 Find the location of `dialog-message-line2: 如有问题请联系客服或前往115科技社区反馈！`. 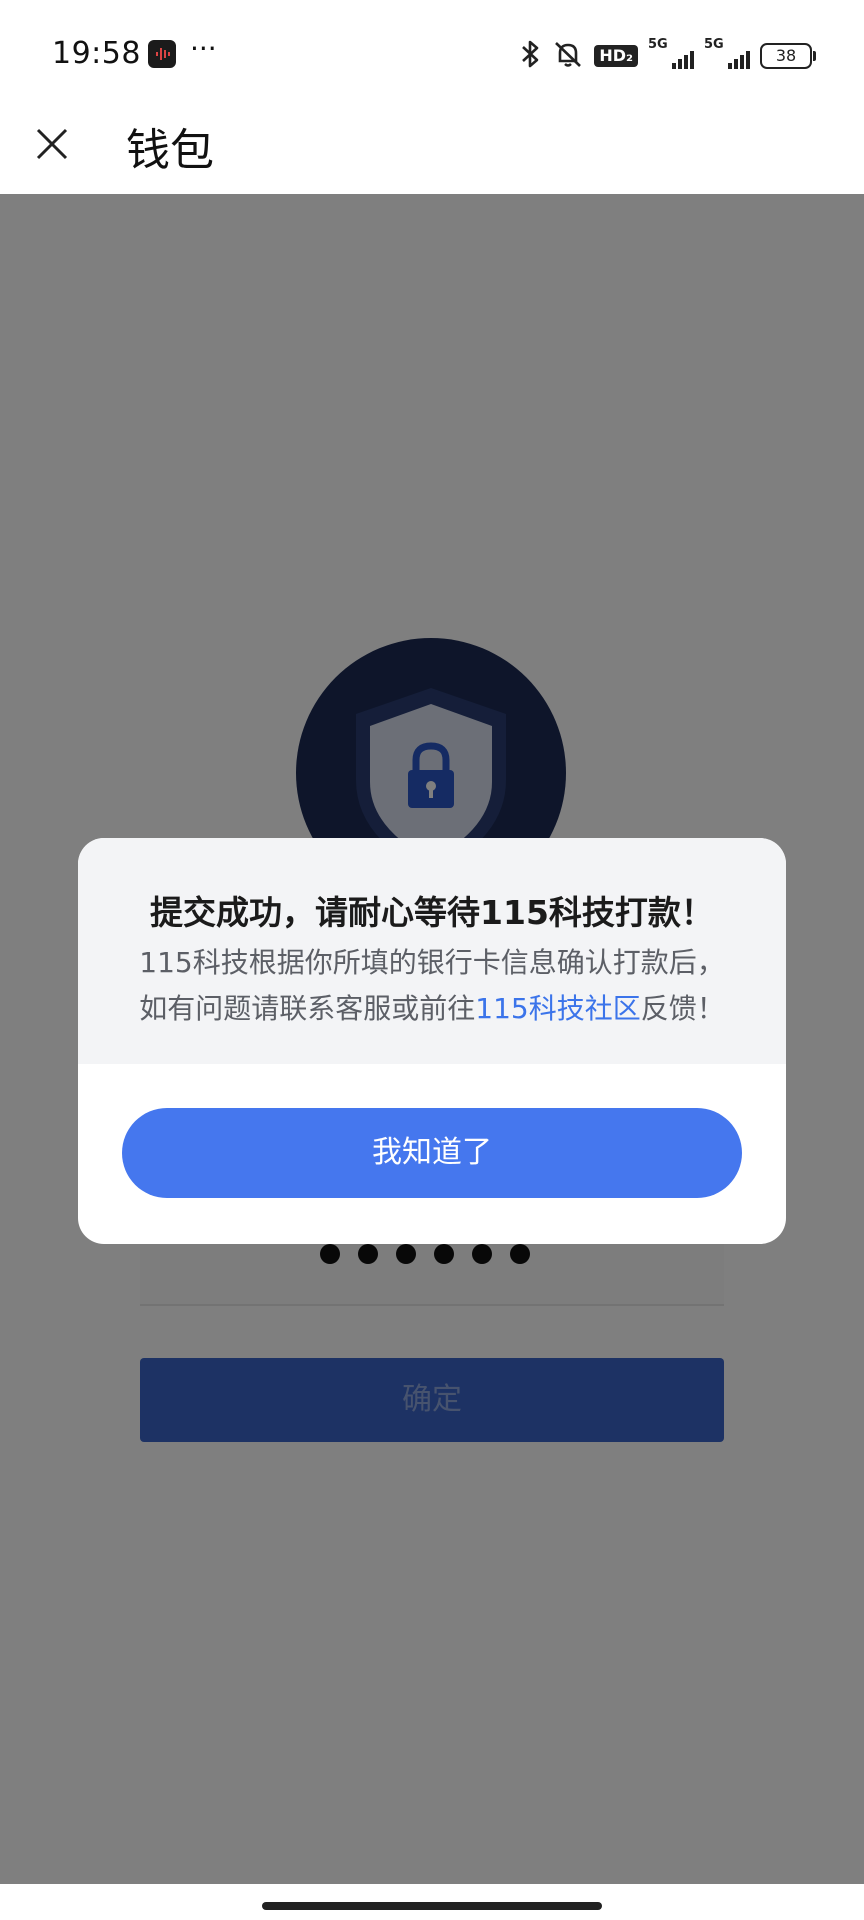

dialog-message-line2: 如有问题请联系客服或前往115科技社区反馈！ is located at coordinates (432, 1009).